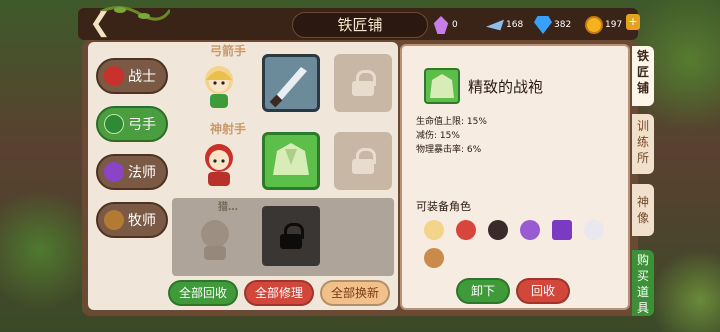  What do you see at coordinates (594, 230) in the screenshot?
I see `white-hair-hero-icon` at bounding box center [594, 230].